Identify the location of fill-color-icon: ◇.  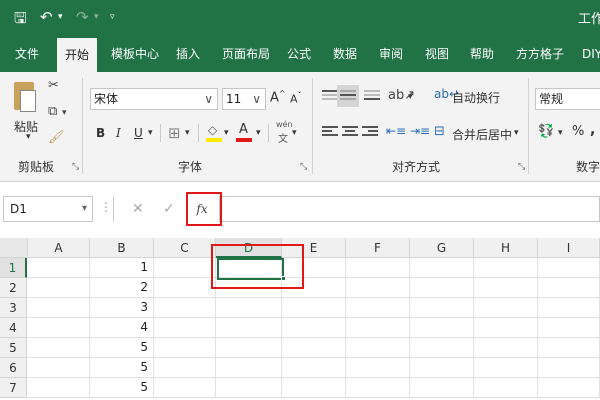
(214, 132).